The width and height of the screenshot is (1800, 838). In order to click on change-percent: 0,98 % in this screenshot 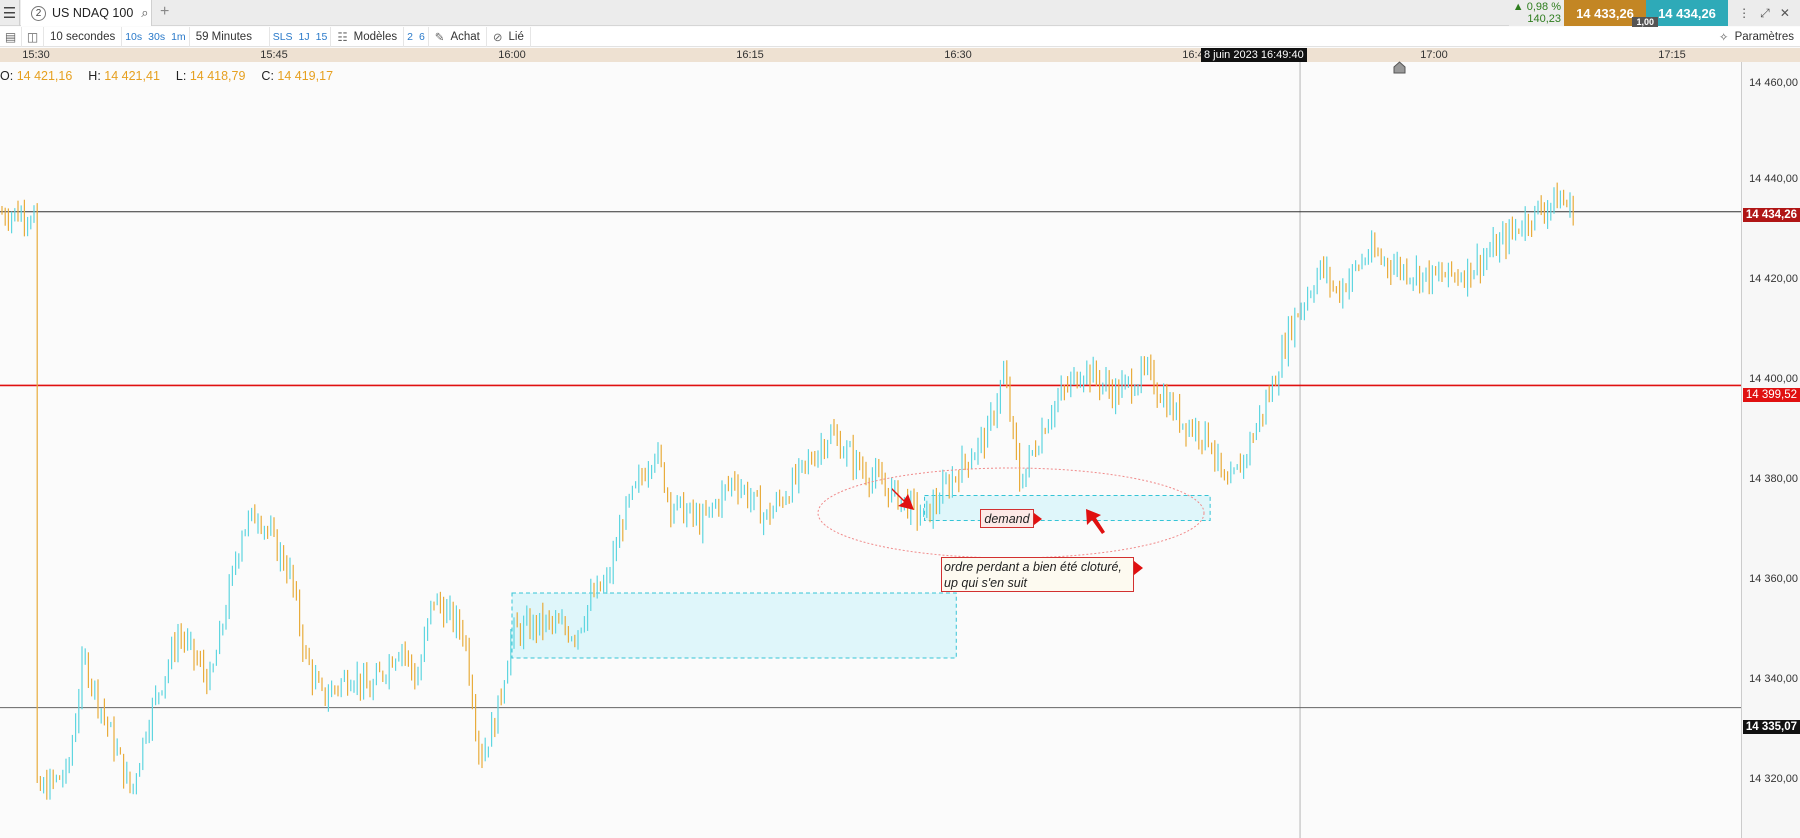, I will do `click(1543, 7)`.